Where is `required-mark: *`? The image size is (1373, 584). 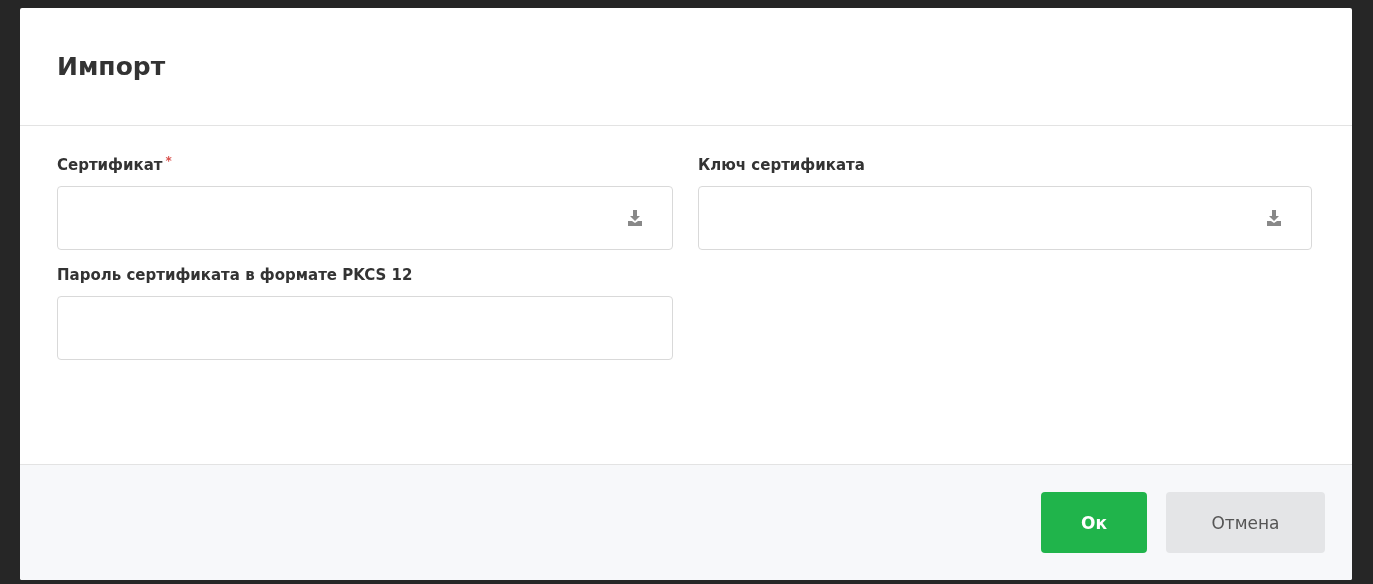 required-mark: * is located at coordinates (168, 161).